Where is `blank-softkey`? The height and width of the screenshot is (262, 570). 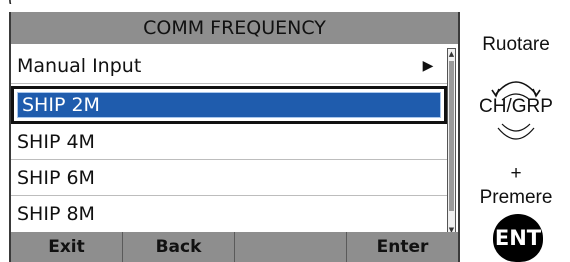
blank-softkey is located at coordinates (291, 247).